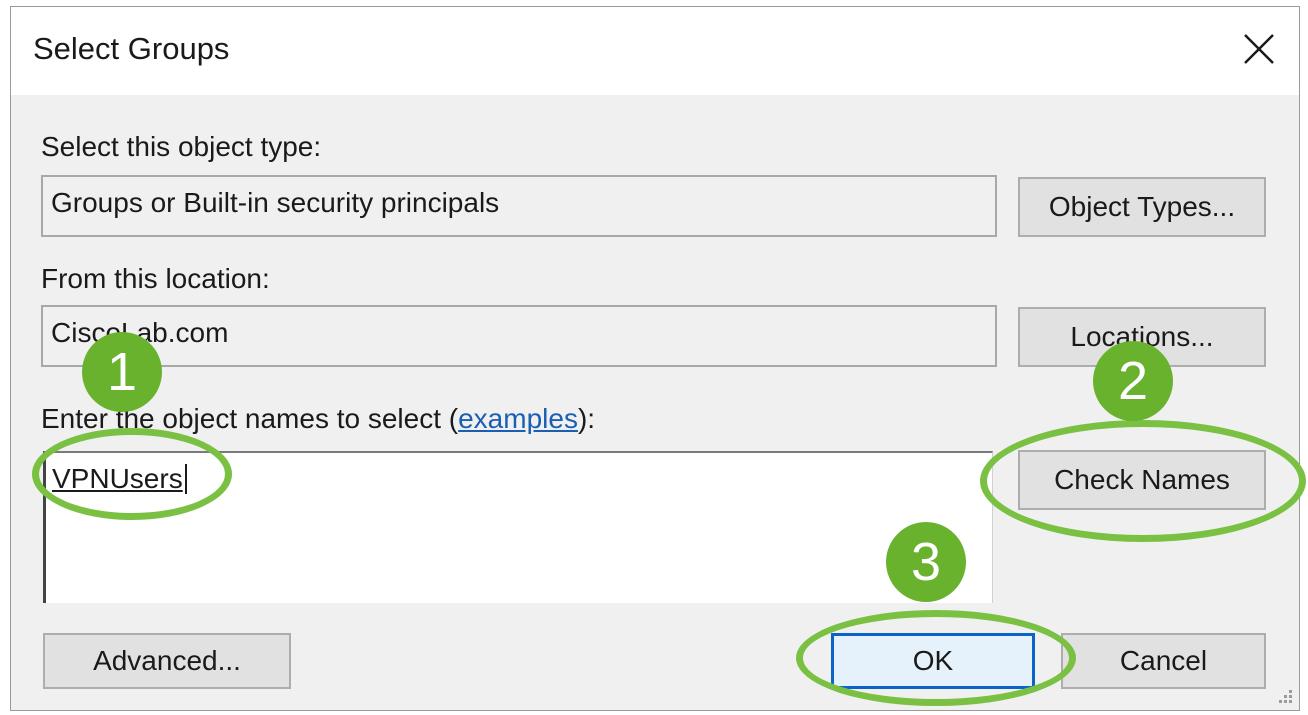  What do you see at coordinates (1163, 661) in the screenshot?
I see `cancel-button: Cancel` at bounding box center [1163, 661].